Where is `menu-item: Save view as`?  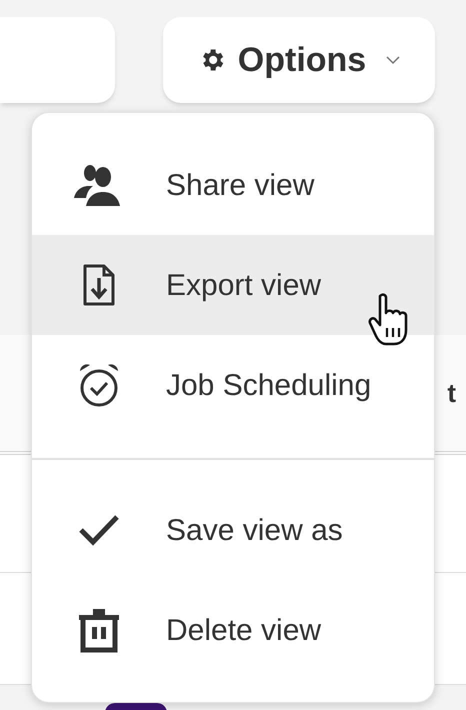
menu-item: Save view as is located at coordinates (233, 530).